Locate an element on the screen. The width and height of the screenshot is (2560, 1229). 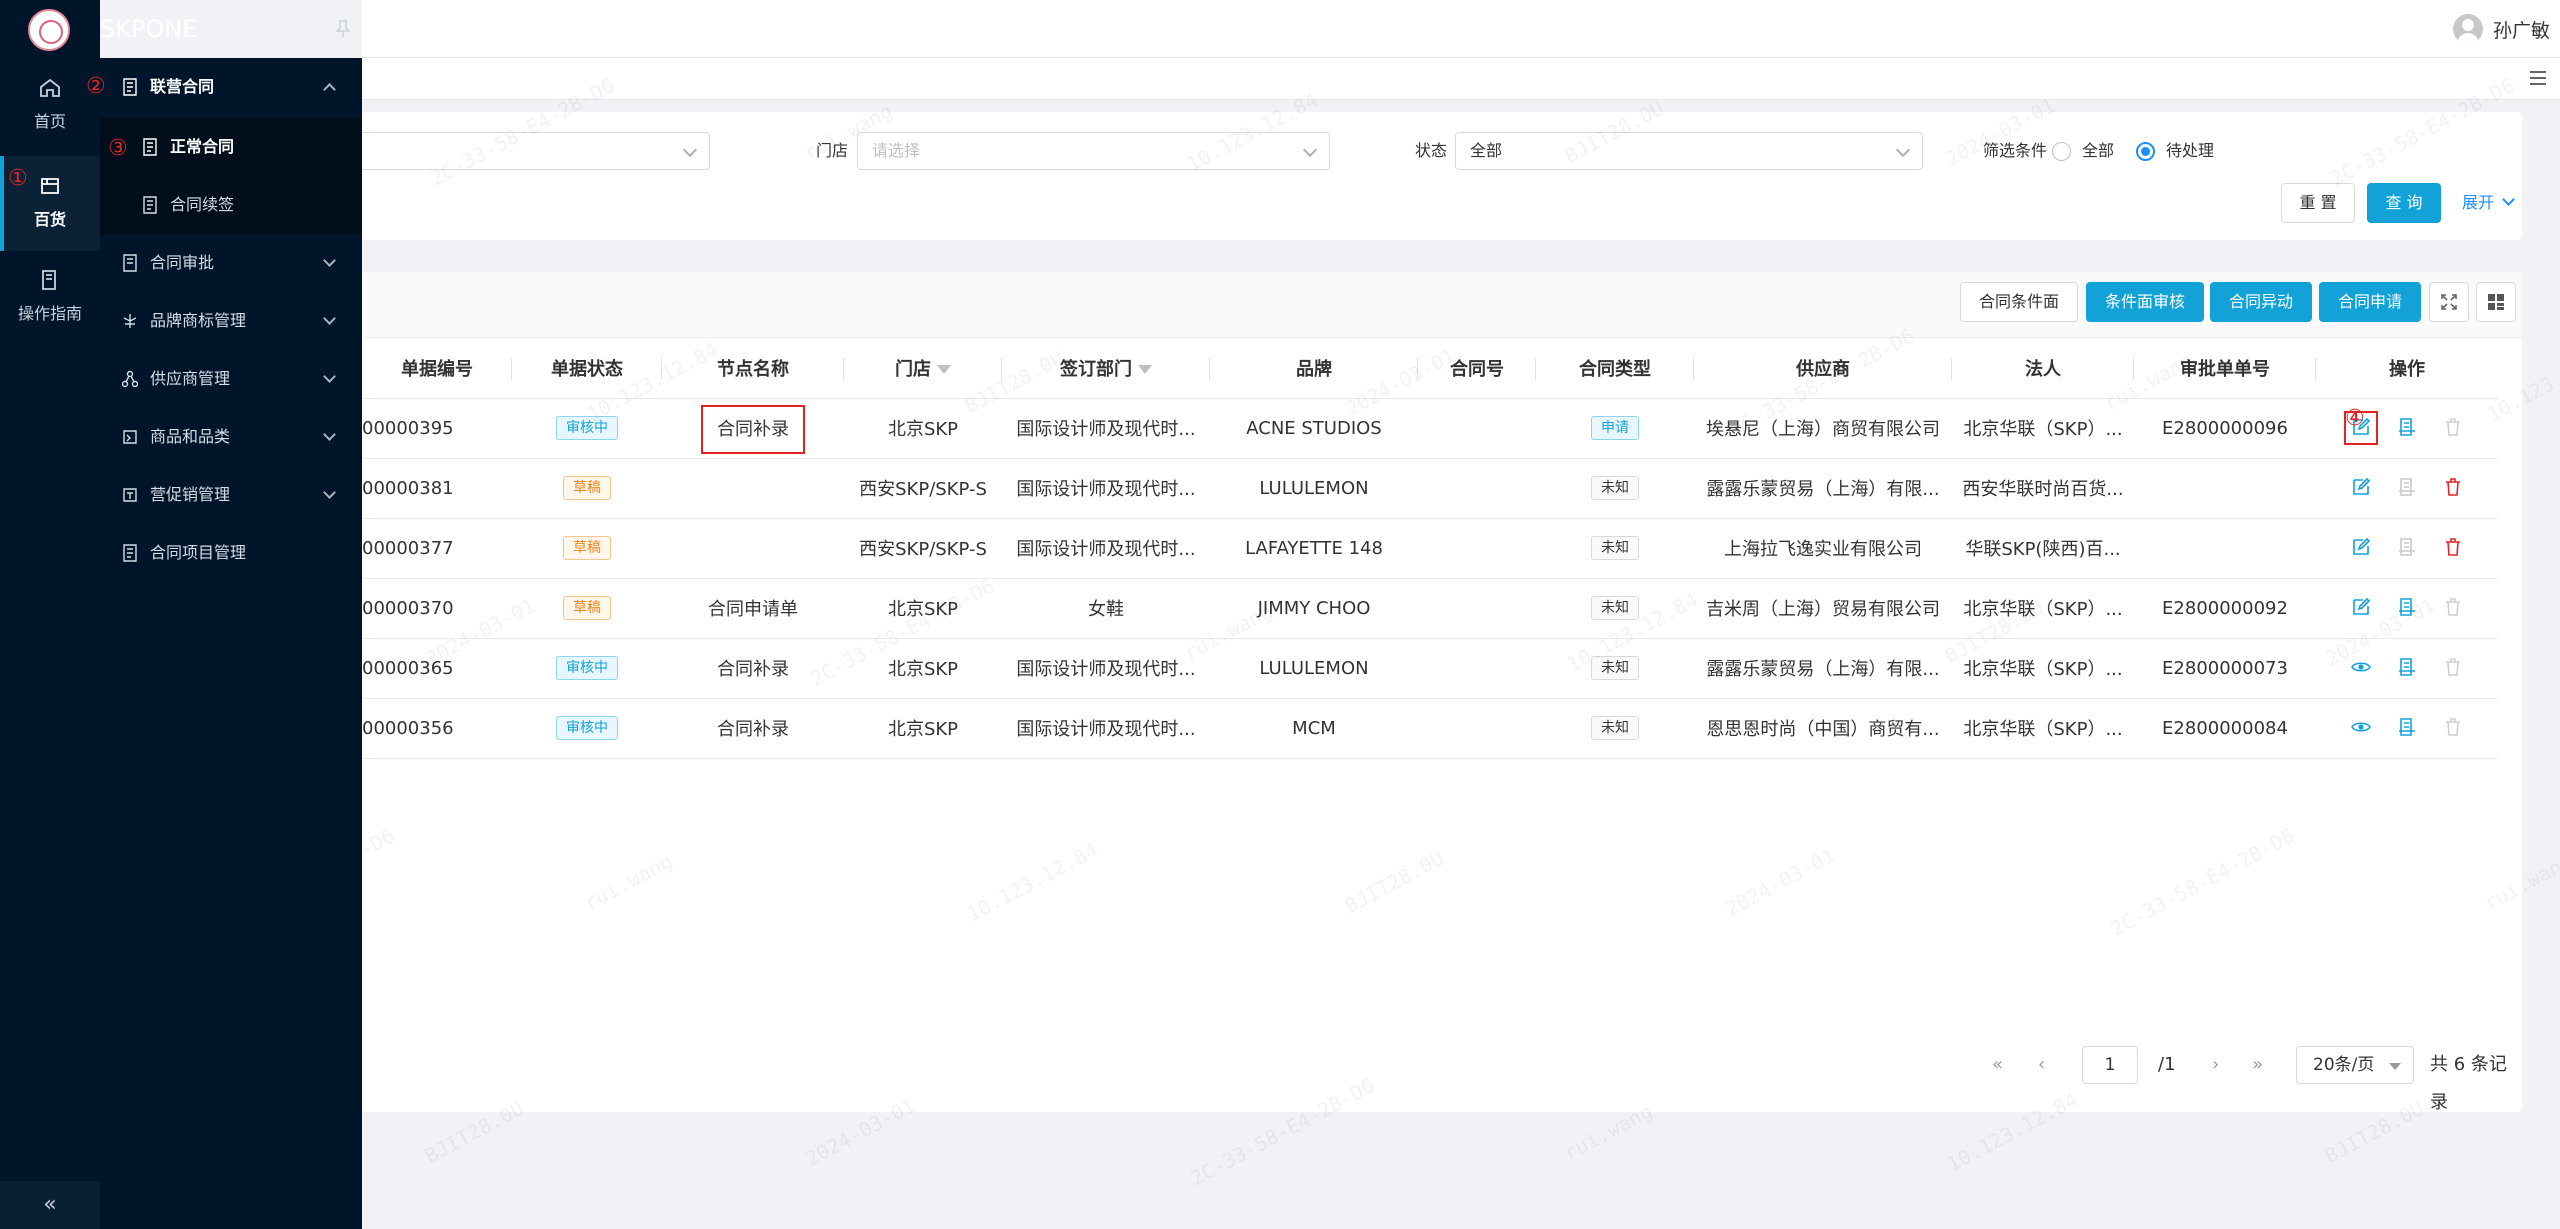
first-page-icon: « is located at coordinates (1997, 1065).